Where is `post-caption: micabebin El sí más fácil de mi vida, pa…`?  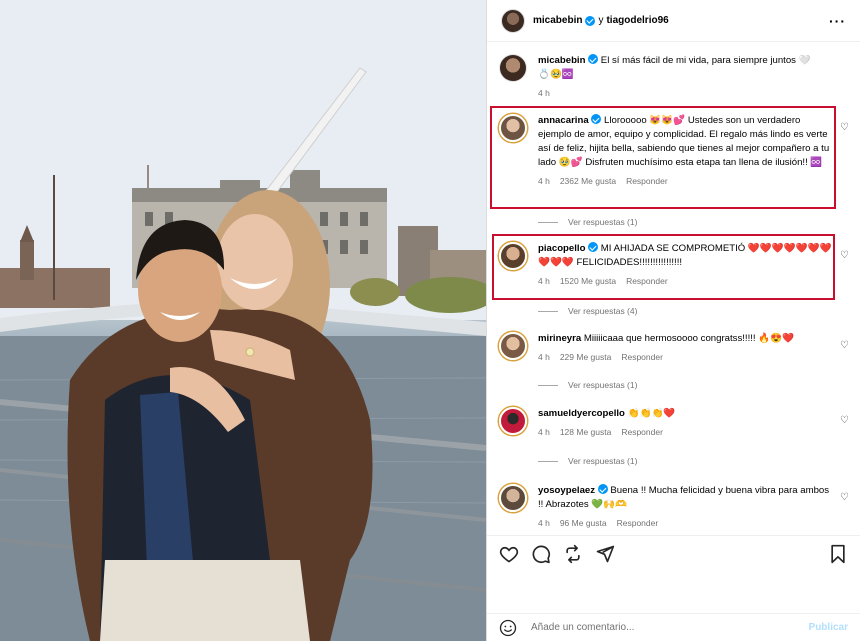 post-caption: micabebin El sí más fácil de mi vida, pa… is located at coordinates (659, 77).